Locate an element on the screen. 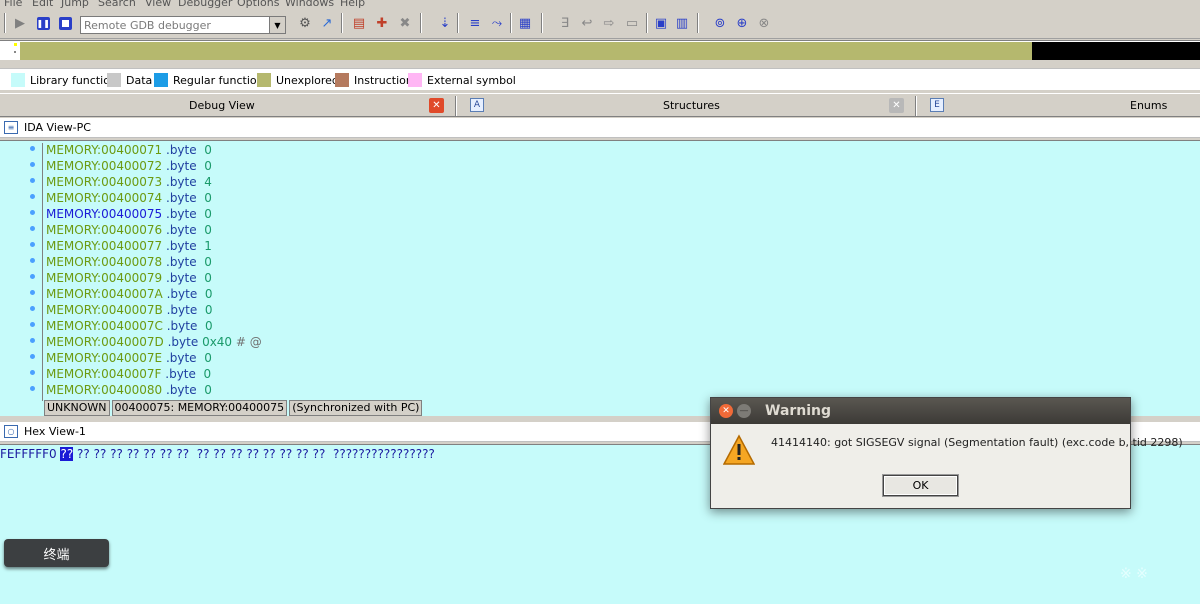 The width and height of the screenshot is (1200, 604). listing-line: MEMORY:00400073 .byte 4 is located at coordinates (129, 183).